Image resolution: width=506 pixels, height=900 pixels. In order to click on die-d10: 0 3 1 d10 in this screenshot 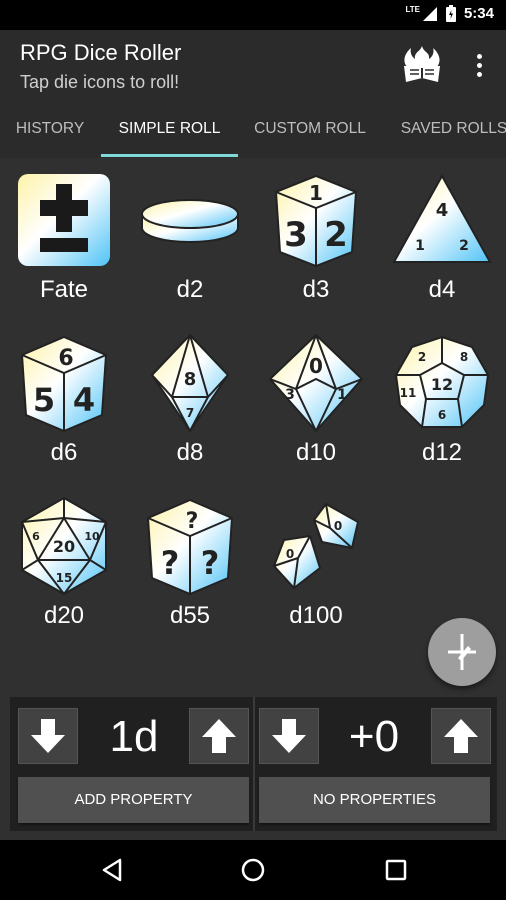, I will do `click(316, 400)`.